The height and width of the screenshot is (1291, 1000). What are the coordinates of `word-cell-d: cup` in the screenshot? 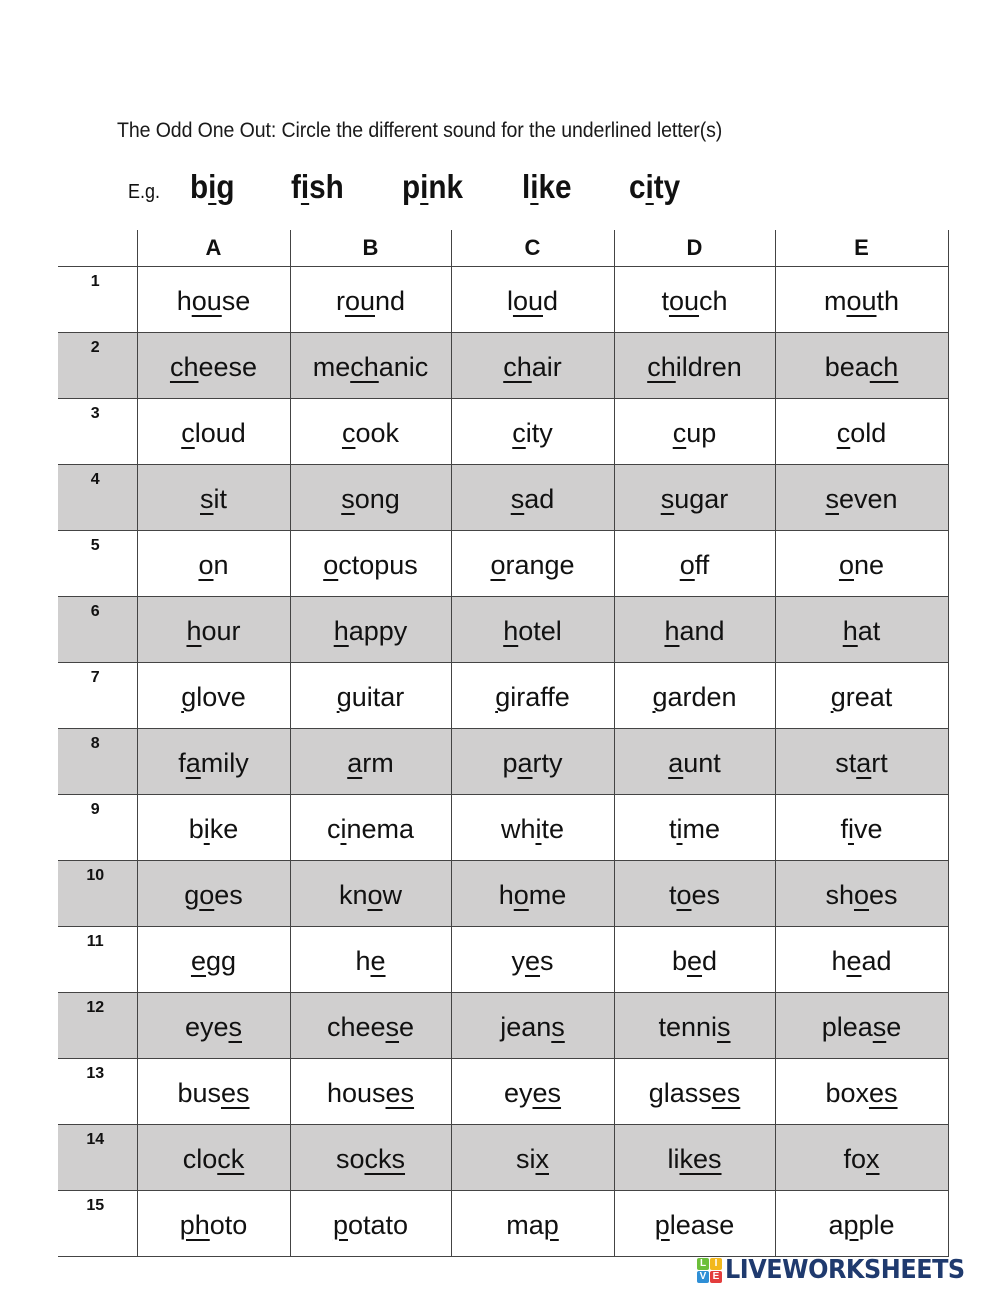 It's located at (694, 431).